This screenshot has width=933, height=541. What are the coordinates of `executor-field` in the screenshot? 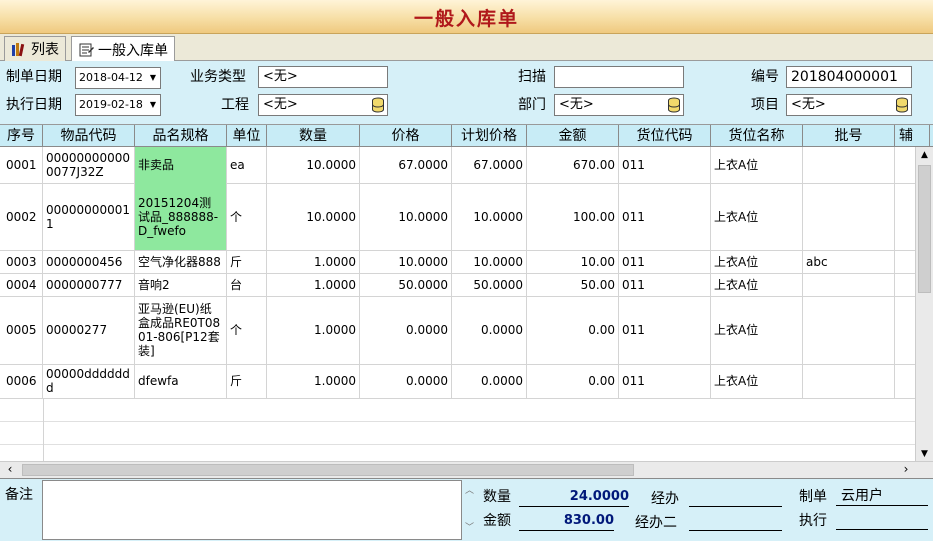 It's located at (882, 520).